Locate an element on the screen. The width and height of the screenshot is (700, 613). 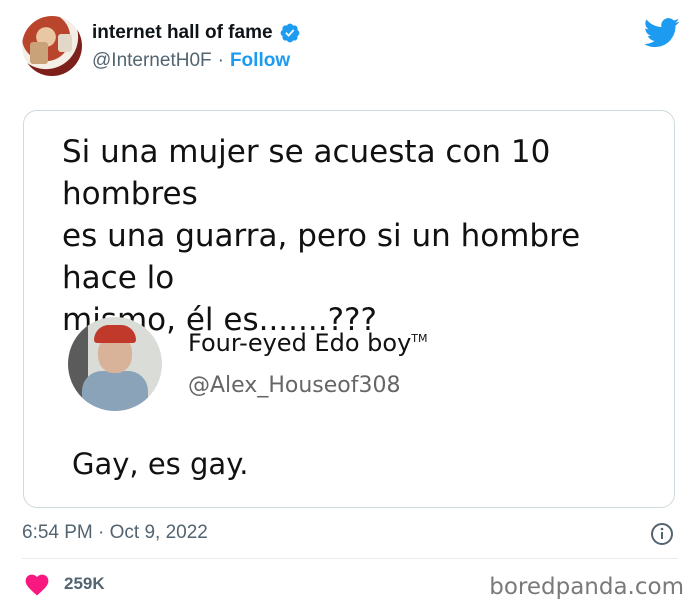
twitter-bird-icon is located at coordinates (662, 33).